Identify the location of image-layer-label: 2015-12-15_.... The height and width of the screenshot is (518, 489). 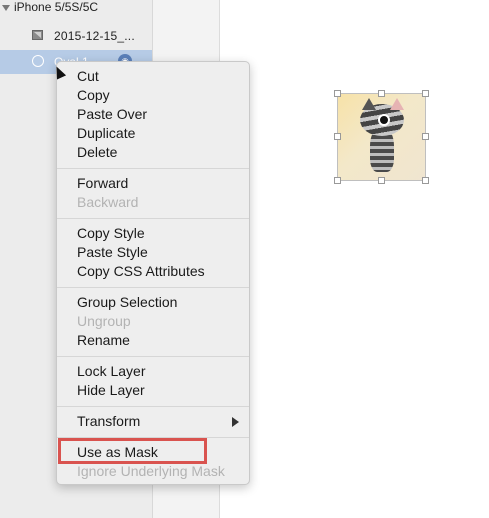
(94, 36).